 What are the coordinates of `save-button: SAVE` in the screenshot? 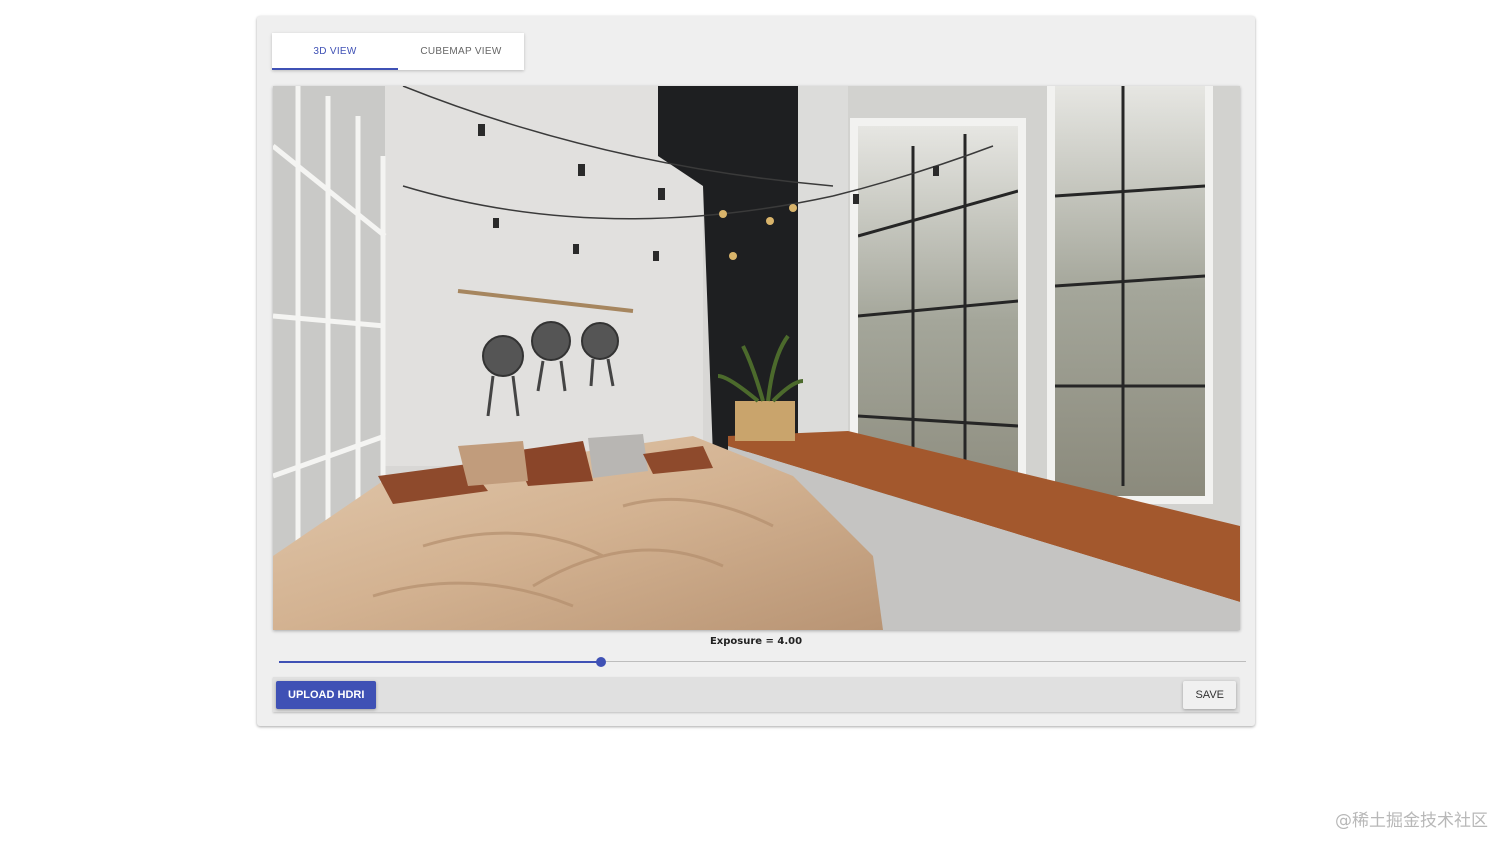 It's located at (1209, 695).